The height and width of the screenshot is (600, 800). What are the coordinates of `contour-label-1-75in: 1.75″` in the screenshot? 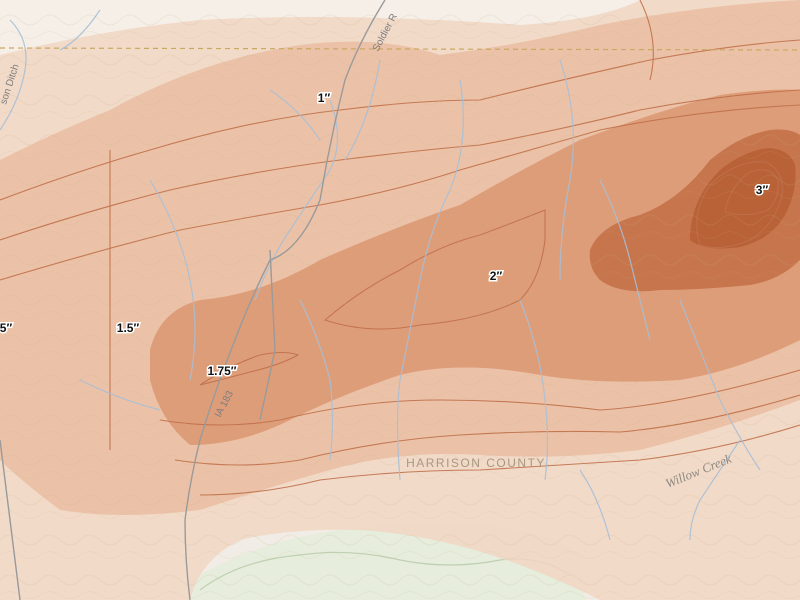 It's located at (221, 371).